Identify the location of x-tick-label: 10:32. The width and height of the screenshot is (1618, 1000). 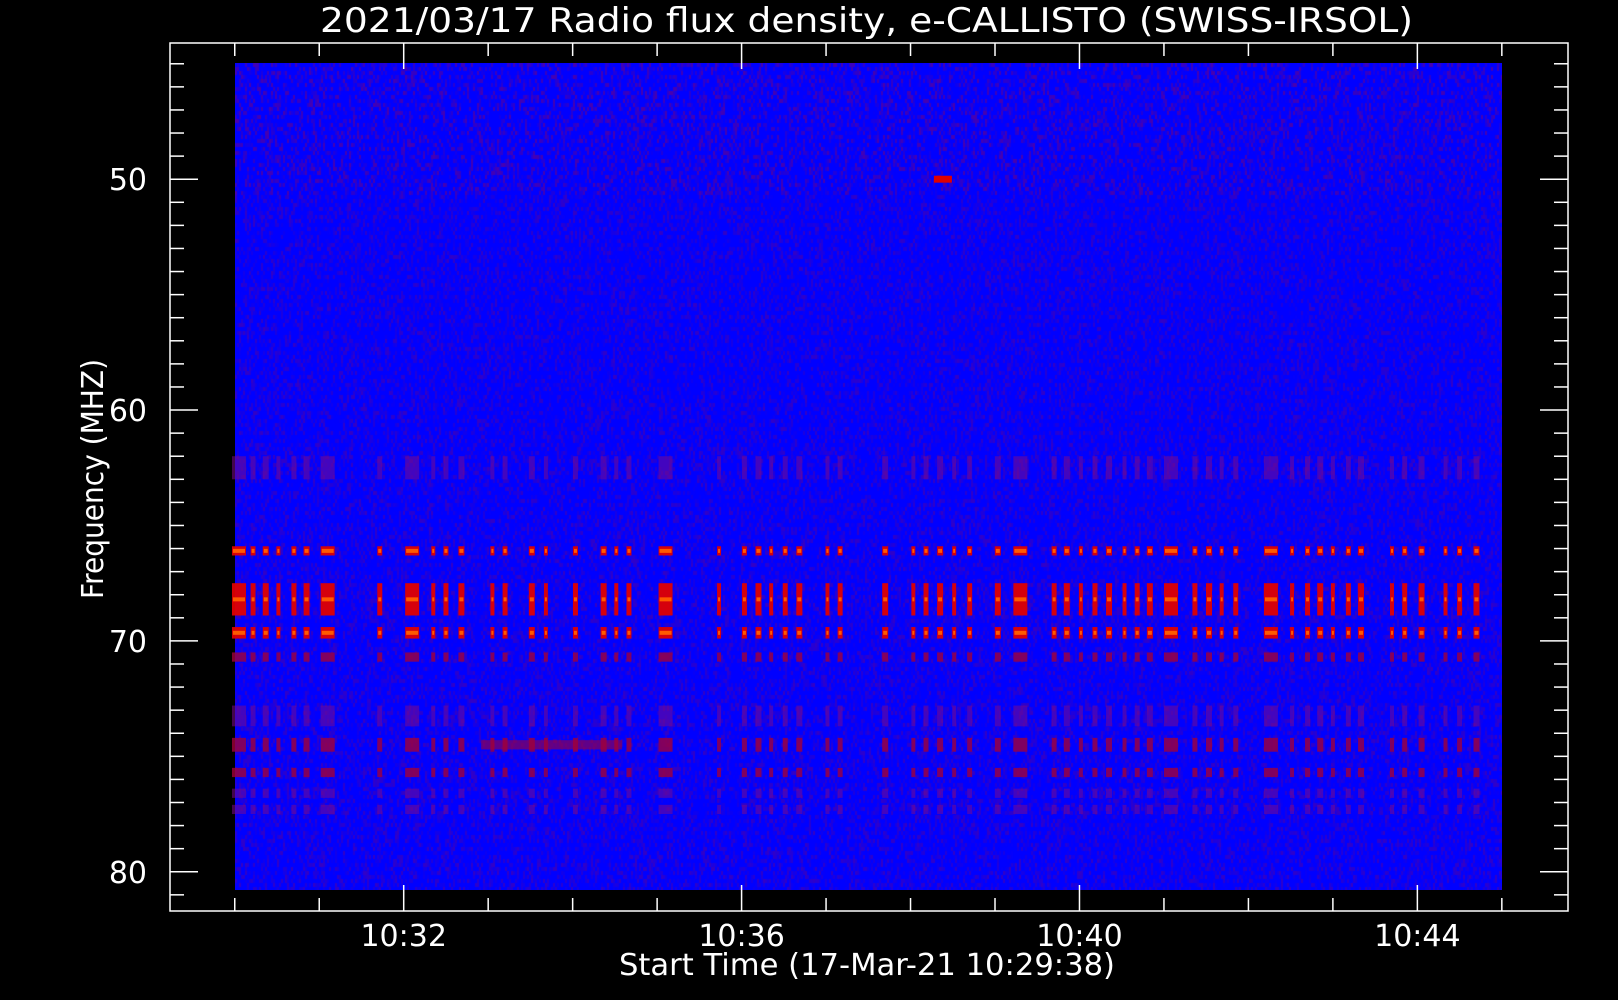
(403, 936).